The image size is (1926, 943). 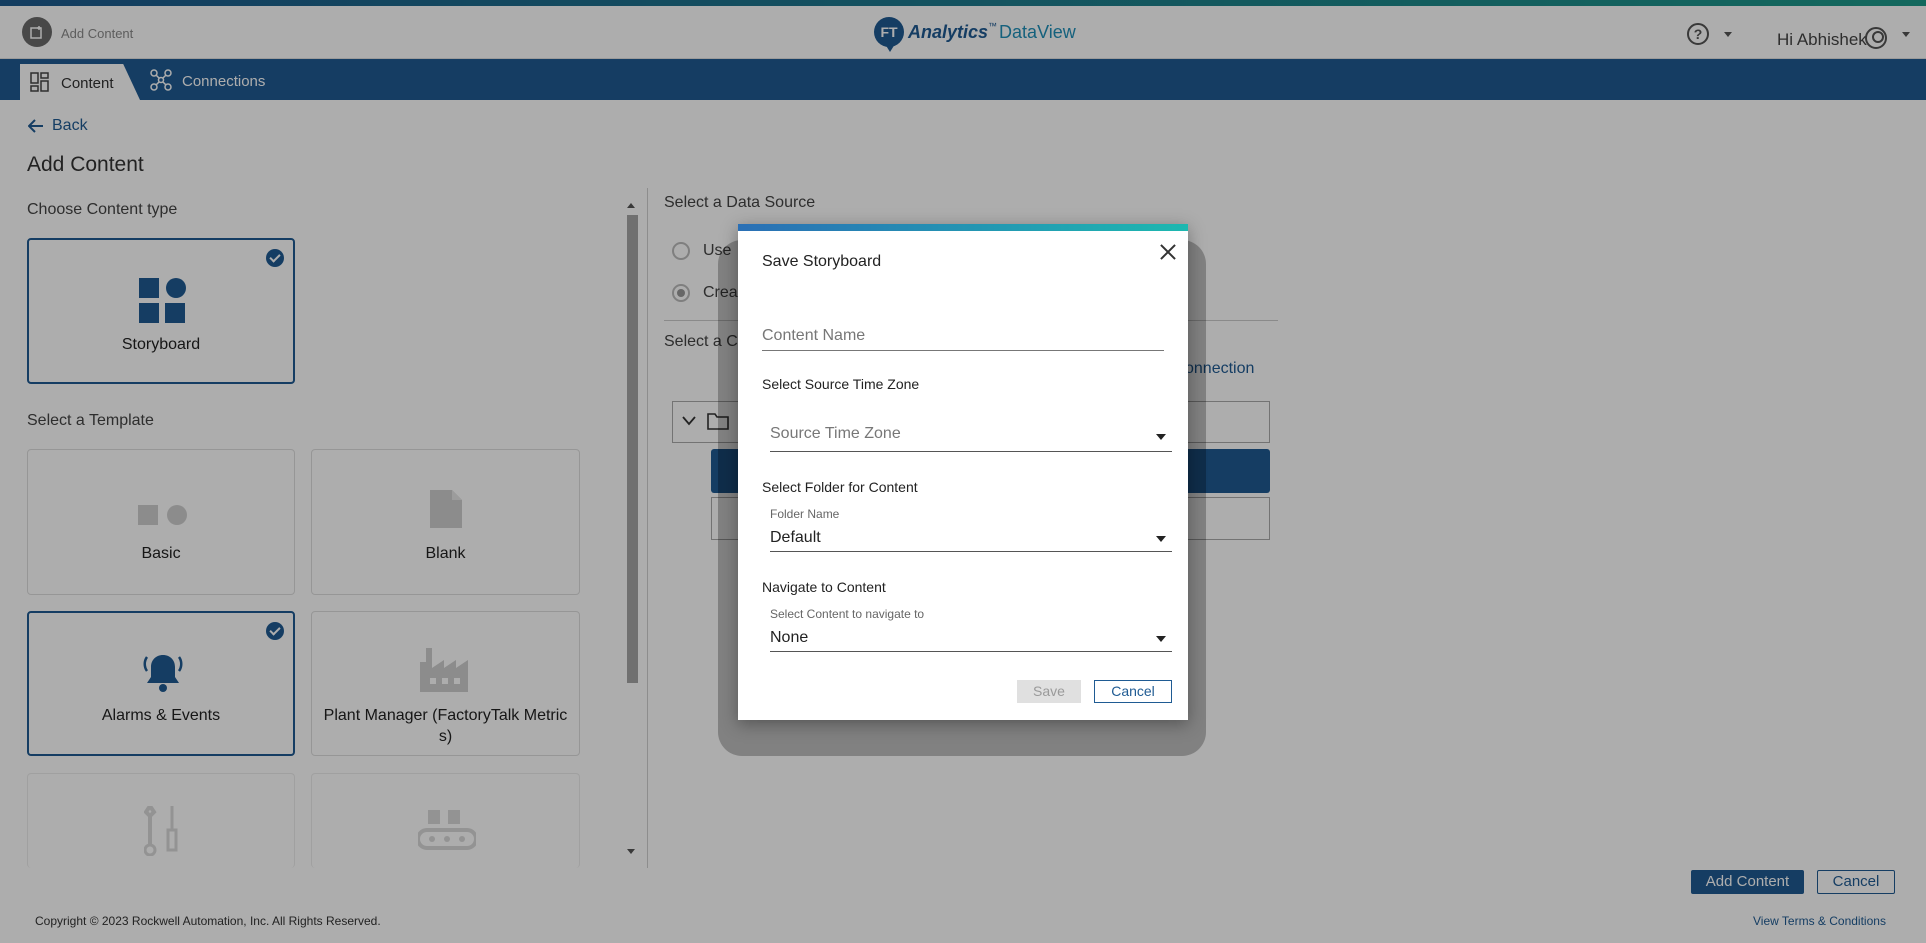 What do you see at coordinates (835, 433) in the screenshot?
I see `time-zone-placeholder: Source Time Zone` at bounding box center [835, 433].